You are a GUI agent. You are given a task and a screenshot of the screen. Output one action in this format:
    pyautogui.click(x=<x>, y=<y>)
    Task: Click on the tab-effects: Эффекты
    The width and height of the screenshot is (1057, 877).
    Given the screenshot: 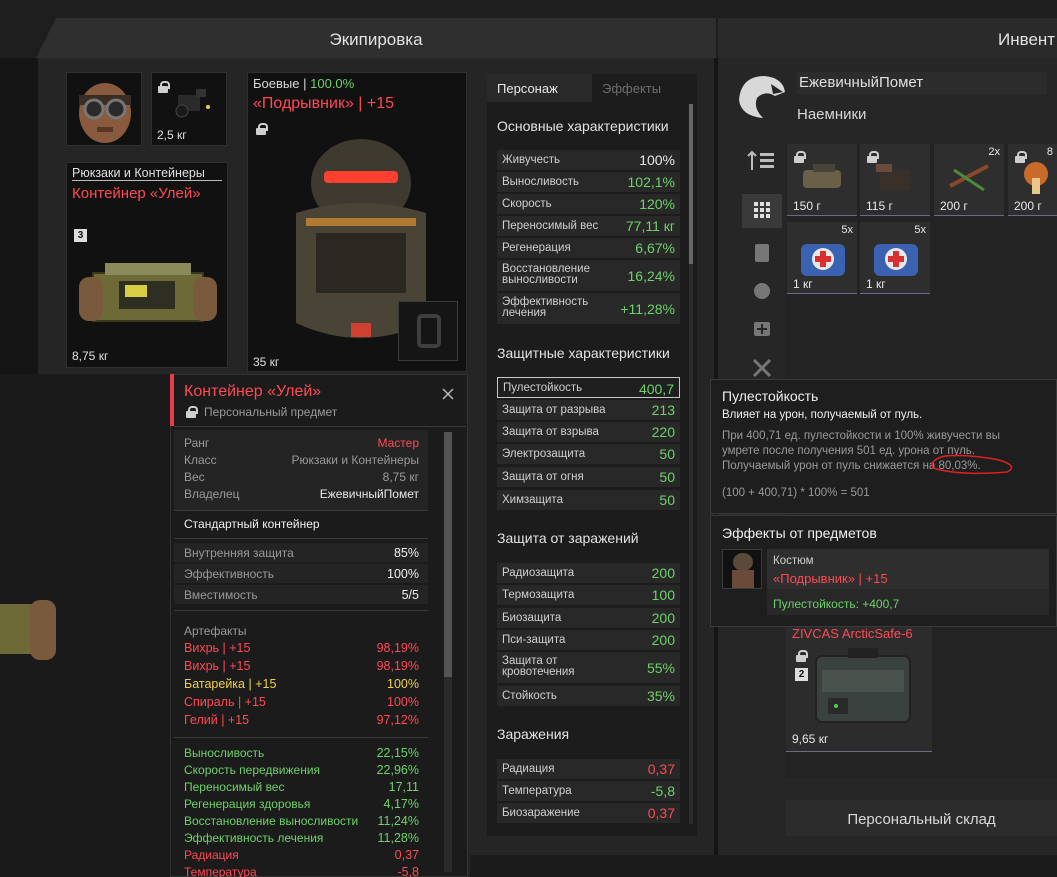 What is the action you would take?
    pyautogui.click(x=644, y=88)
    